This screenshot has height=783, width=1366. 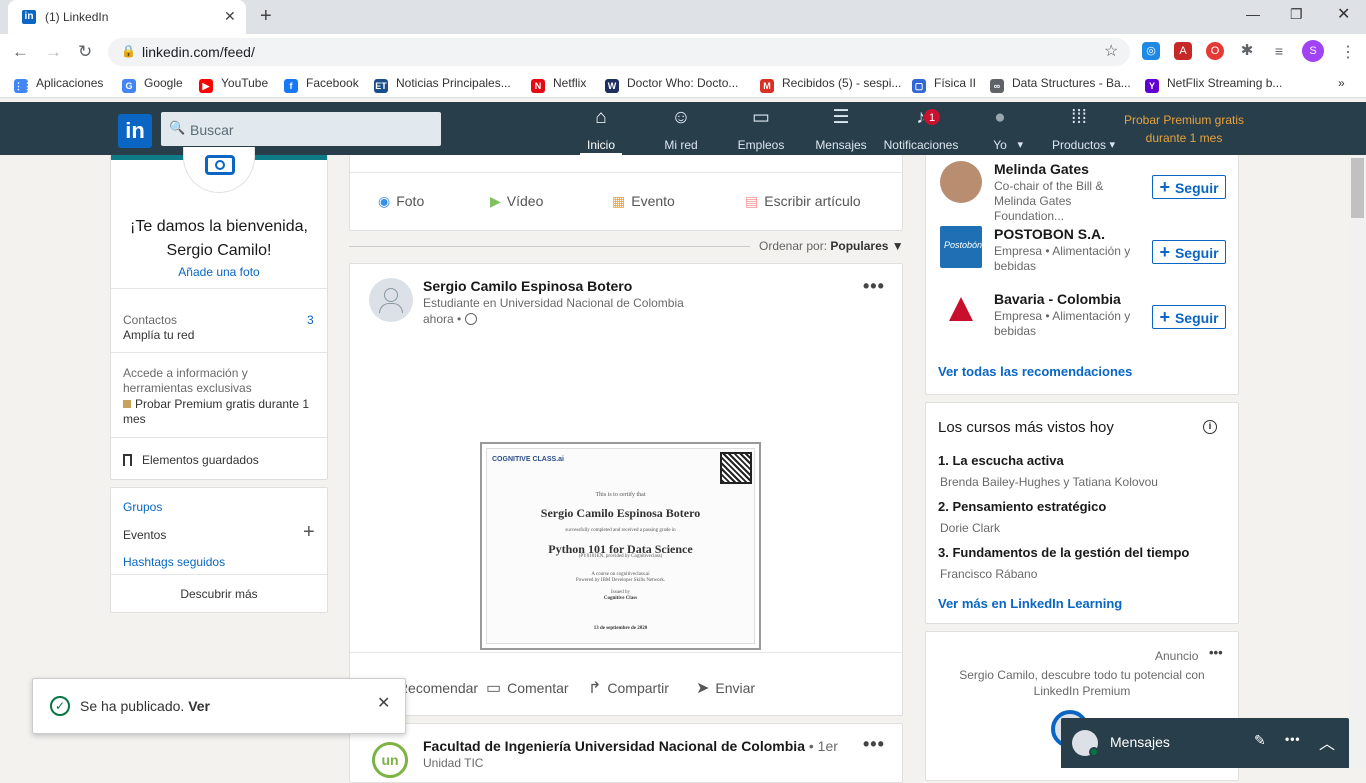 What do you see at coordinates (1035, 371) in the screenshot?
I see `see-all-recommendations-link: Ver todas las recomendaciones` at bounding box center [1035, 371].